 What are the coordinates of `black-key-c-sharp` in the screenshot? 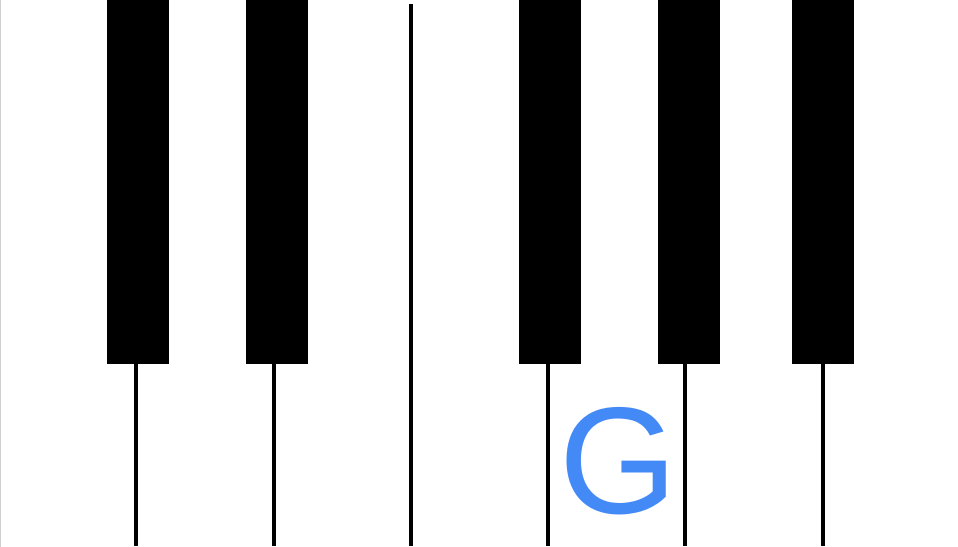 It's located at (138, 182).